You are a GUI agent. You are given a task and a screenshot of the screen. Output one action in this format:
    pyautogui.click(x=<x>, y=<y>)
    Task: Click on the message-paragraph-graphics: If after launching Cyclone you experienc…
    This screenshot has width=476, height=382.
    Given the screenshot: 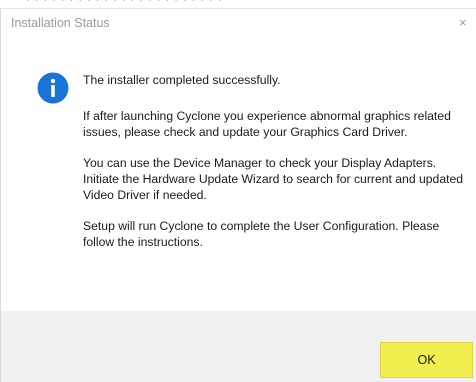 What is the action you would take?
    pyautogui.click(x=267, y=124)
    